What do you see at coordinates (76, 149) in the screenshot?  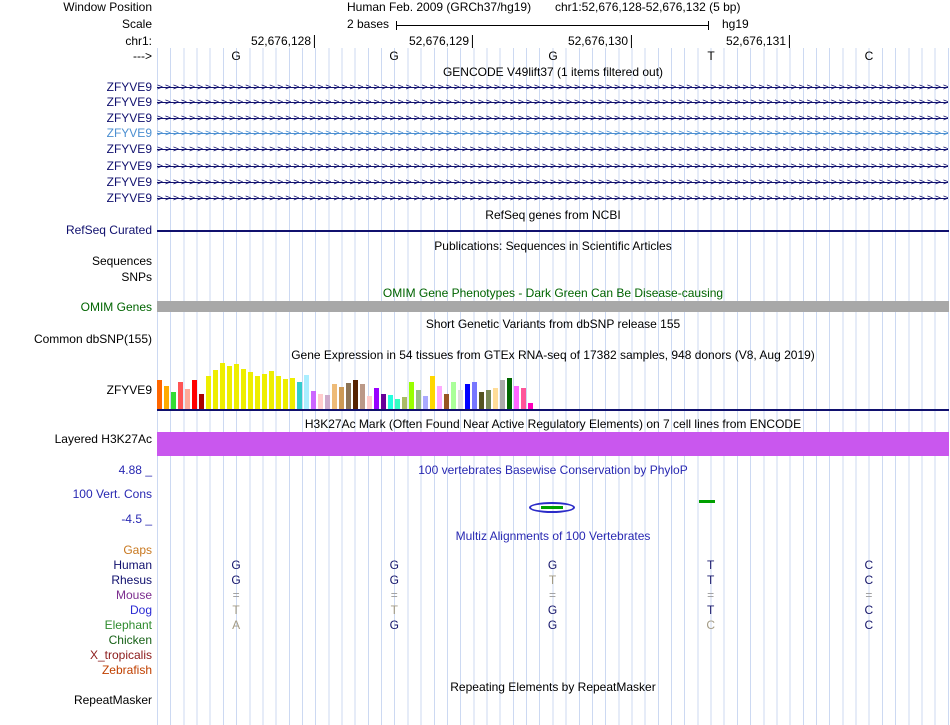 I see `gene-label-zfyve9-5: ZFYVE9` at bounding box center [76, 149].